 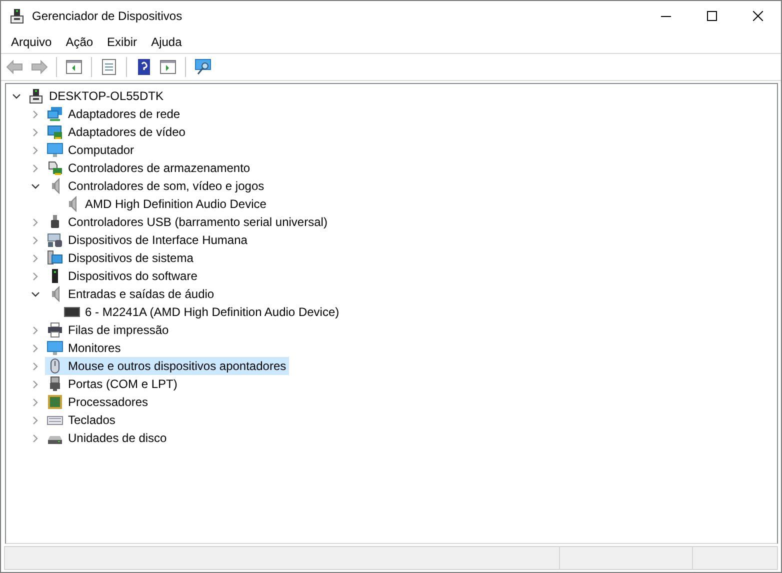 What do you see at coordinates (108, 330) in the screenshot?
I see `tree-item: Filas de impressão` at bounding box center [108, 330].